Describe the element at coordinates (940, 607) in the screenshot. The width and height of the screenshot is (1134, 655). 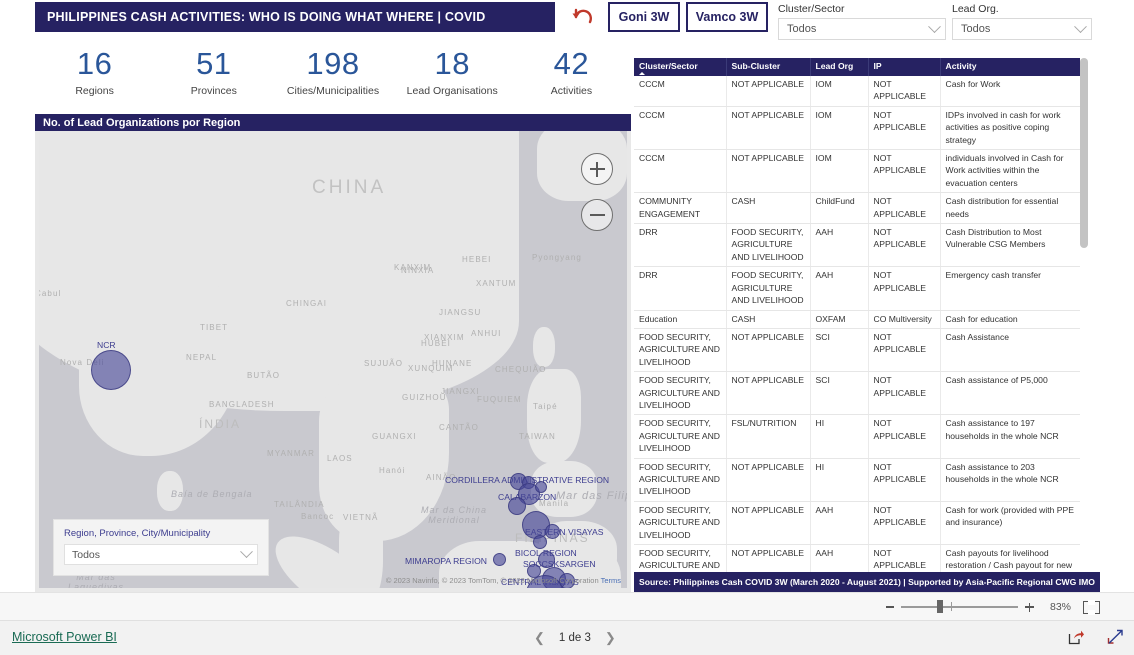
I see `zoom-slider-thumb` at that location.